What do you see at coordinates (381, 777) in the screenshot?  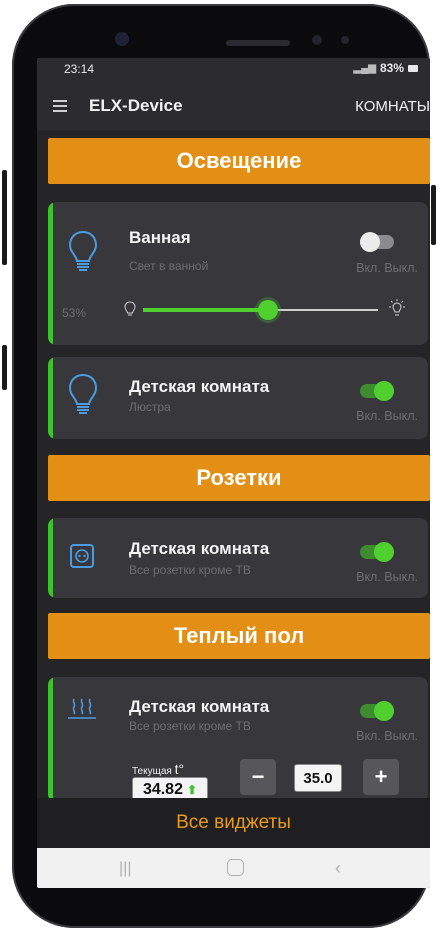 I see `plus-button: +` at bounding box center [381, 777].